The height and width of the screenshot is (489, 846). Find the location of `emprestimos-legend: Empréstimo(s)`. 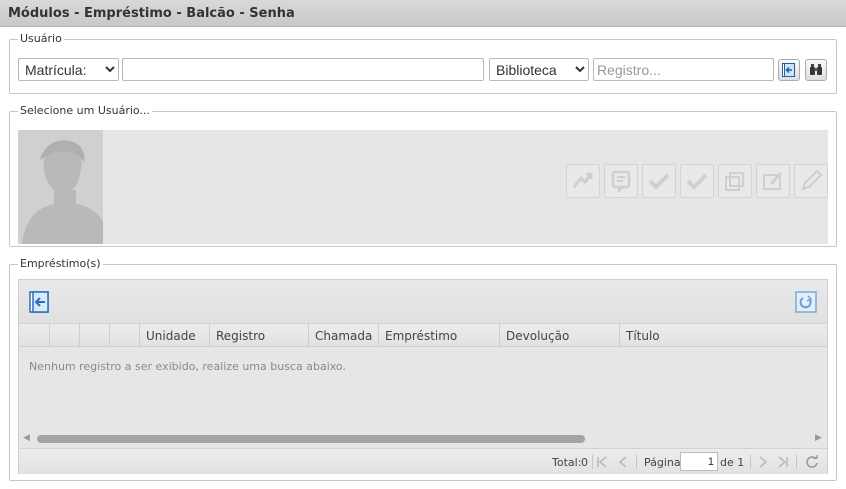

emprestimos-legend: Empréstimo(s) is located at coordinates (60, 264).